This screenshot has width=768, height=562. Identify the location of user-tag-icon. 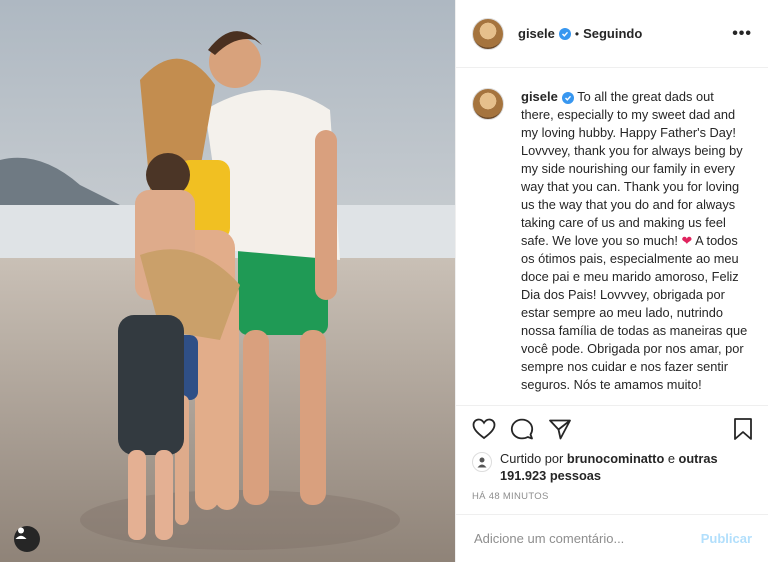
(27, 539).